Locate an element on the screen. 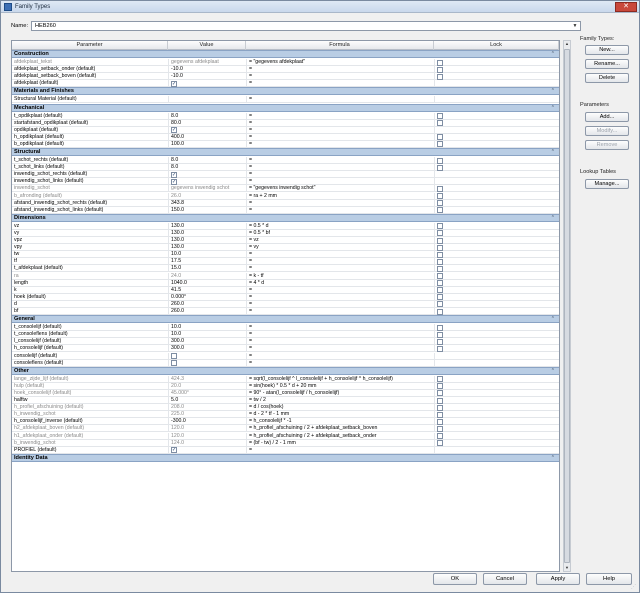 The width and height of the screenshot is (640, 593). help-button: Help is located at coordinates (609, 579).